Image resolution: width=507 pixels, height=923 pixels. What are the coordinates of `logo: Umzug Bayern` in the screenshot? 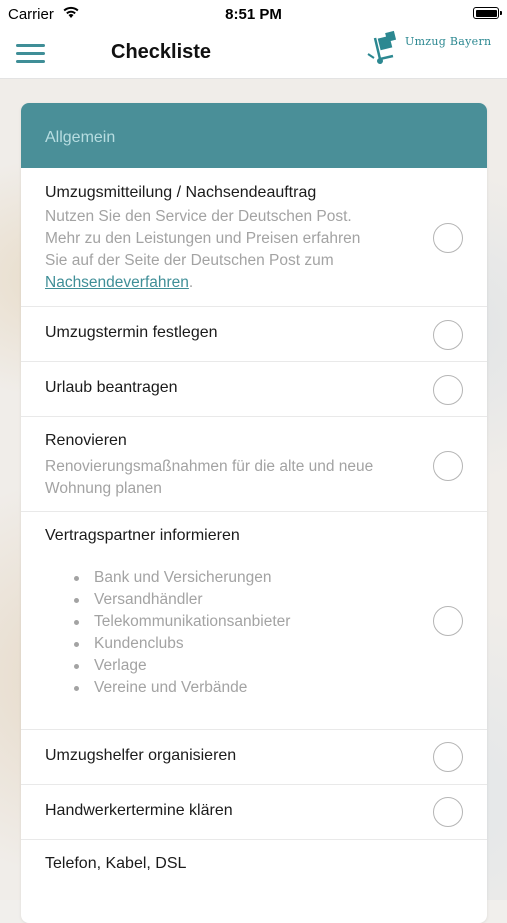 It's located at (433, 48).